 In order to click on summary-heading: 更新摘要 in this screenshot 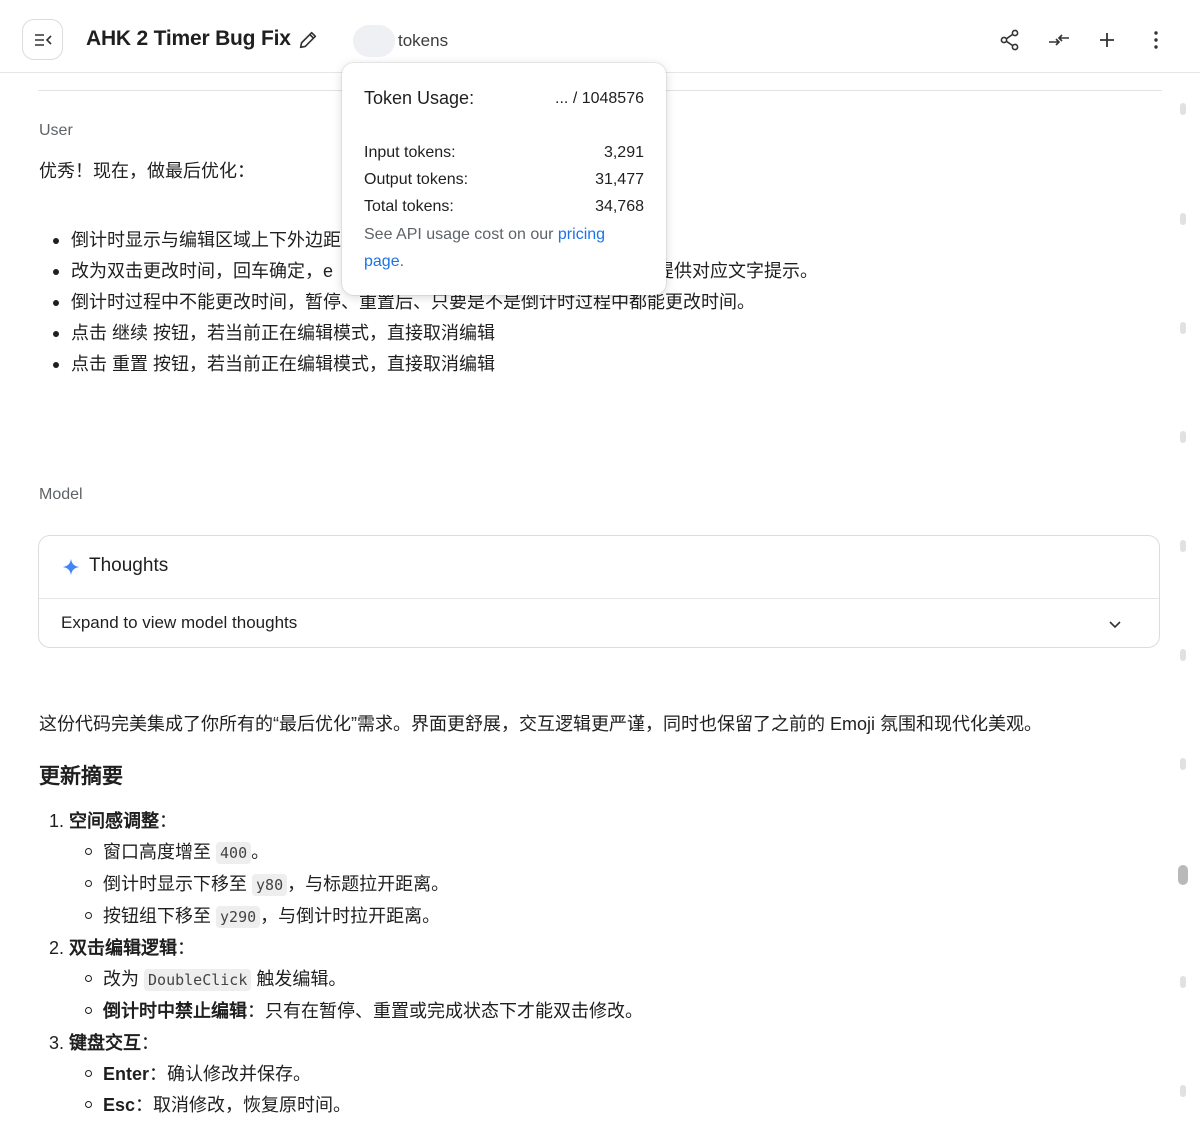, I will do `click(81, 776)`.